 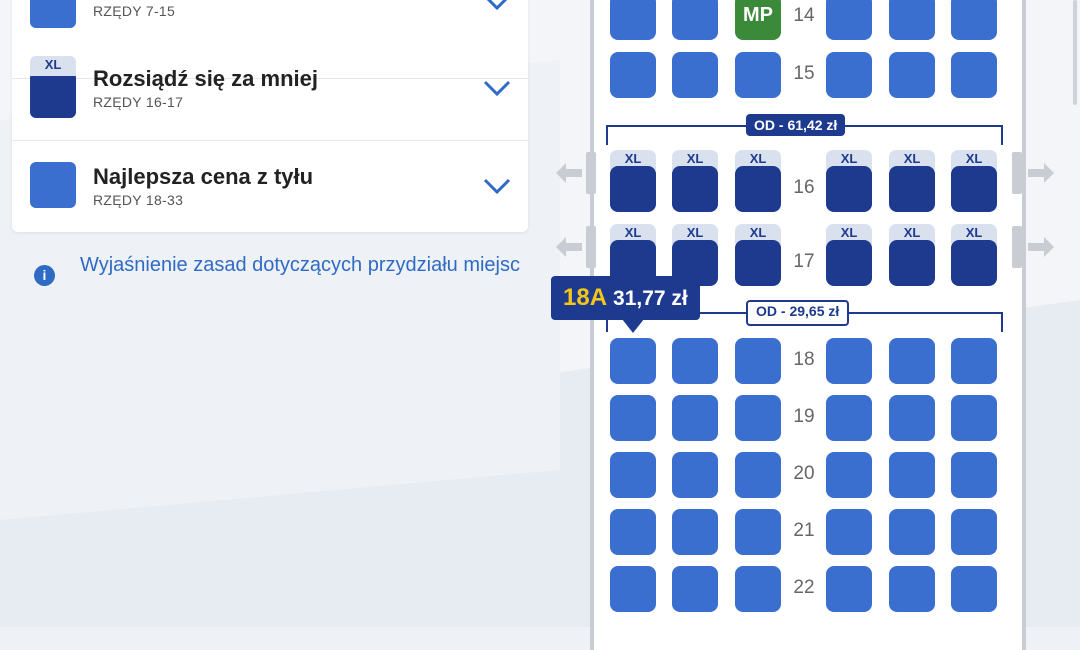 What do you see at coordinates (849, 20) in the screenshot?
I see `seat-14D` at bounding box center [849, 20].